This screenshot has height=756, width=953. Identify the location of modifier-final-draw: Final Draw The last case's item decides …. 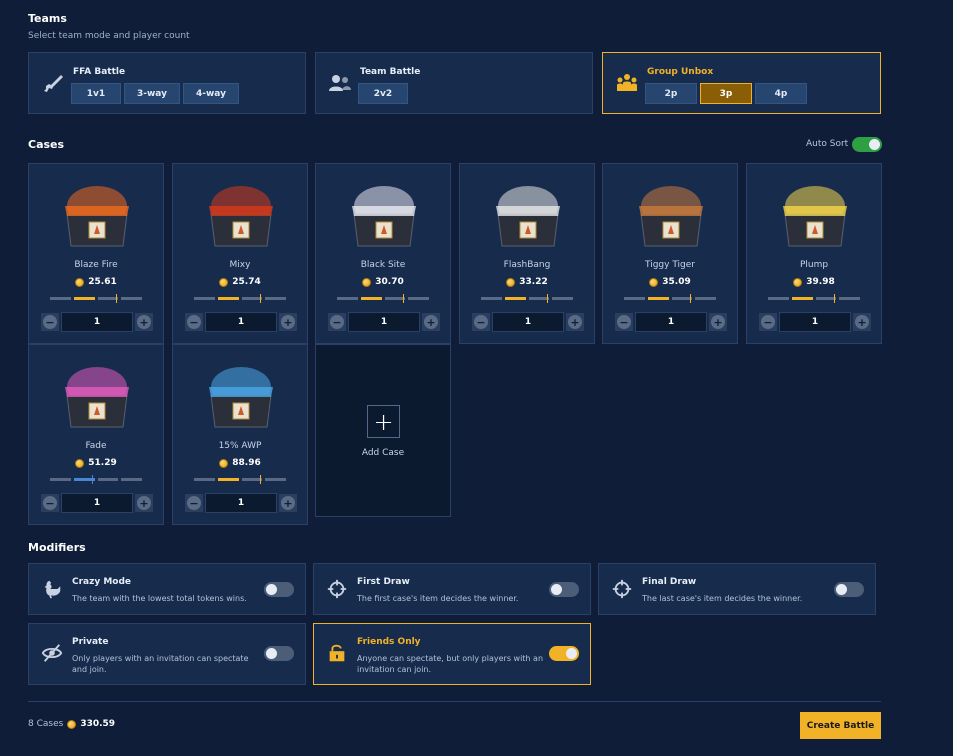
(737, 589).